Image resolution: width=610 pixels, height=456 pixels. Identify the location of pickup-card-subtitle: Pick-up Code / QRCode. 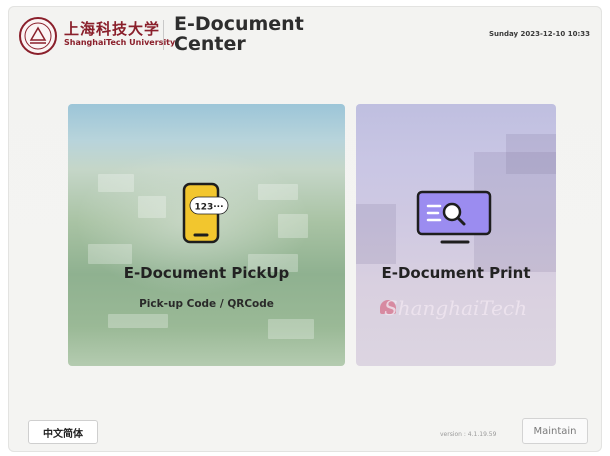
(206, 304).